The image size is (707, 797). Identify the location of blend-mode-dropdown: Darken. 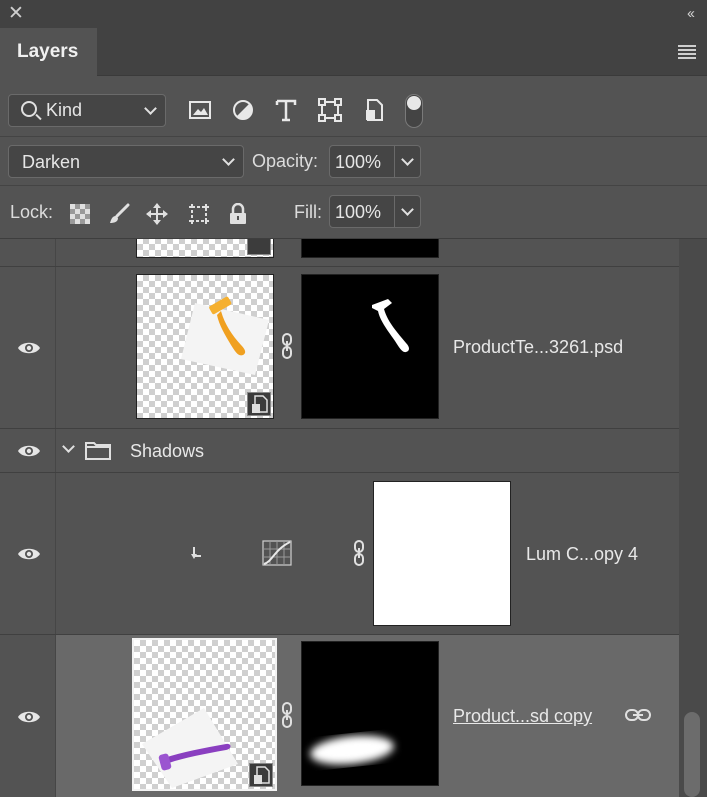
(126, 161).